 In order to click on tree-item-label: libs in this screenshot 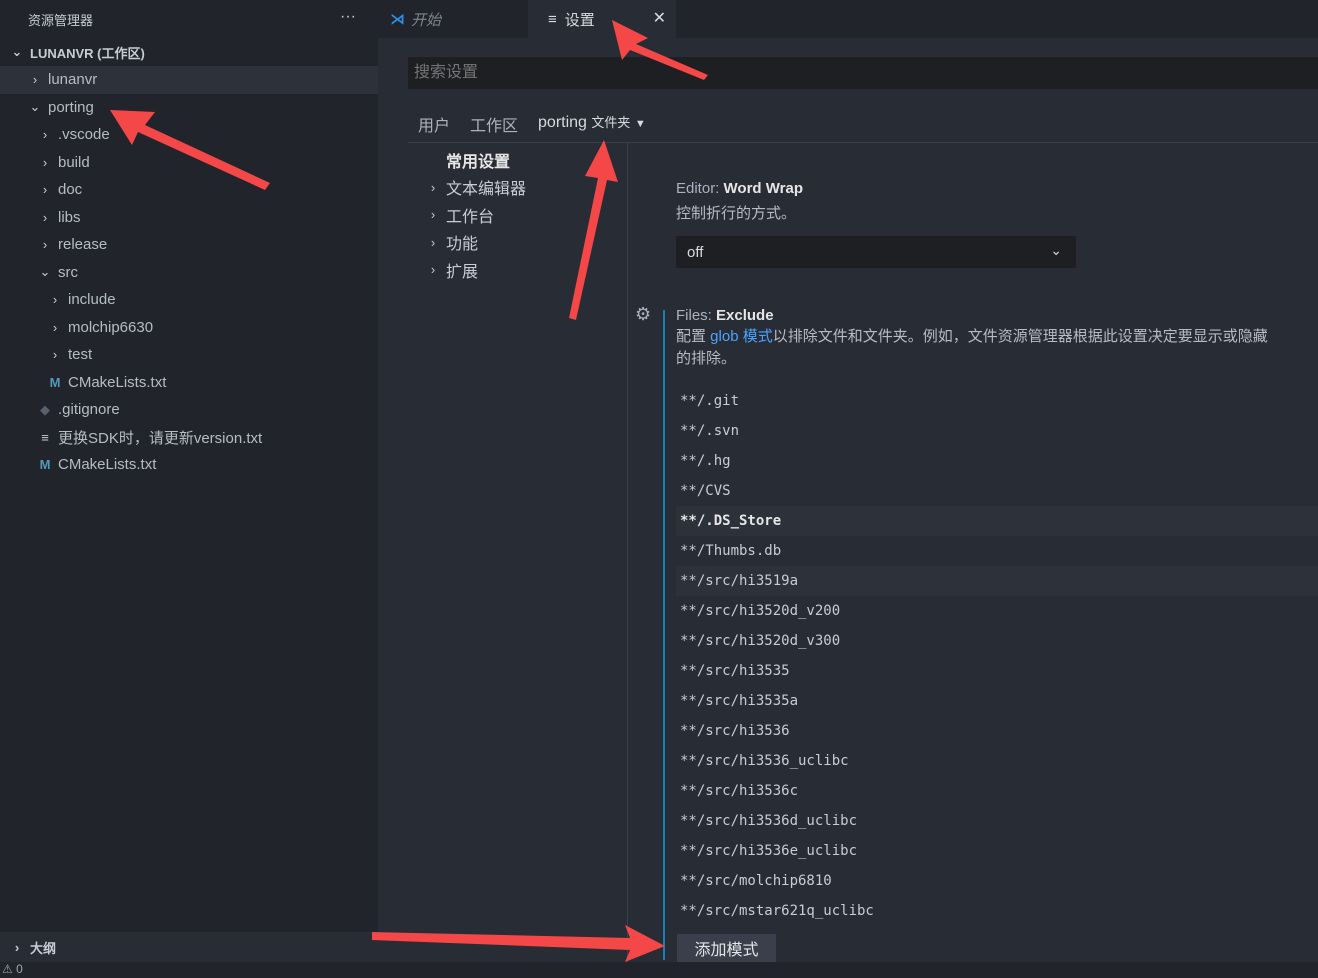, I will do `click(69, 217)`.